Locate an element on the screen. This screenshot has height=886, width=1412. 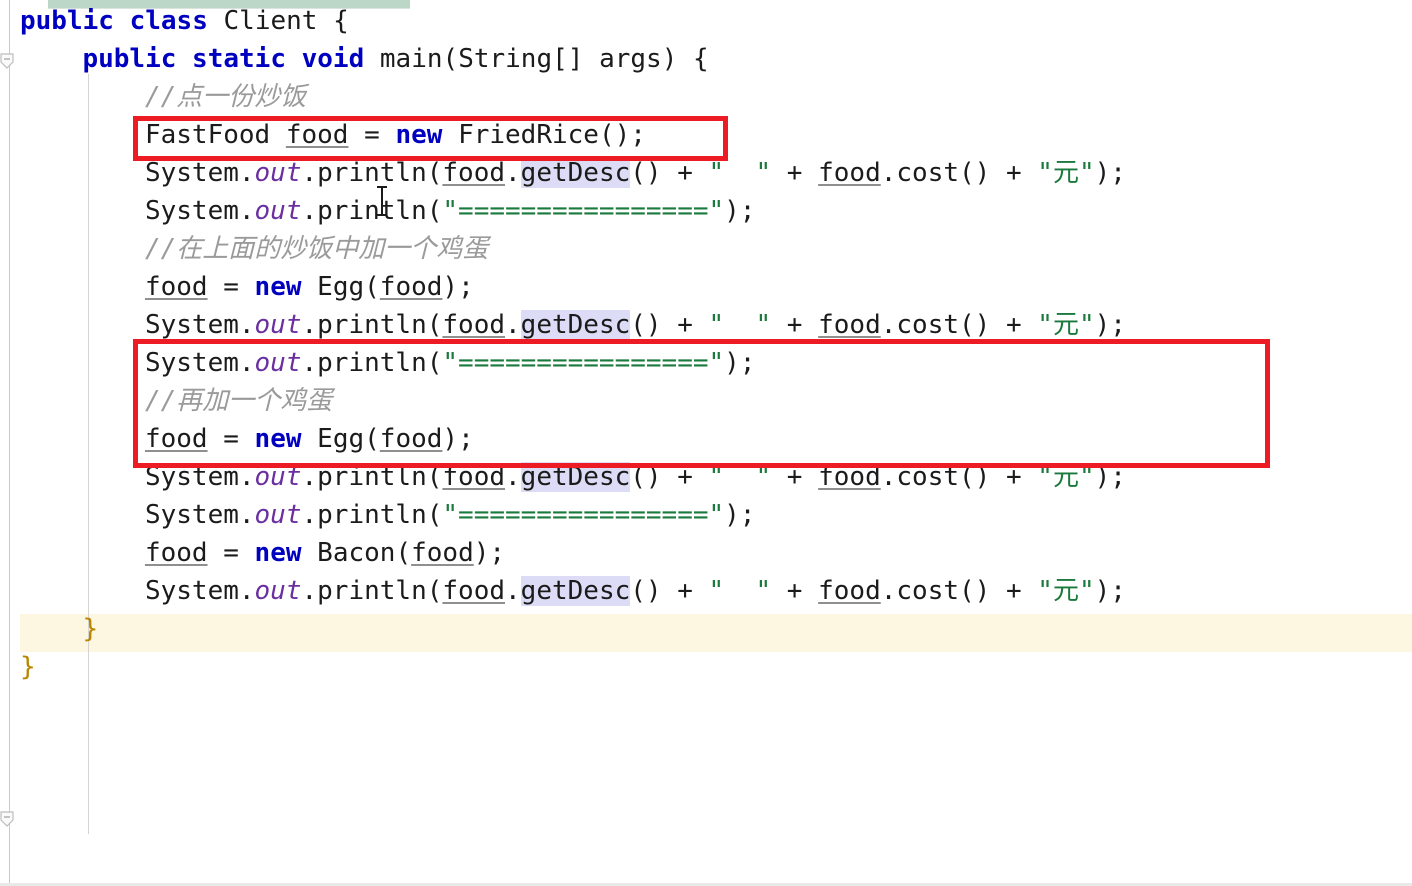
line-close-class: } is located at coordinates (28, 667).